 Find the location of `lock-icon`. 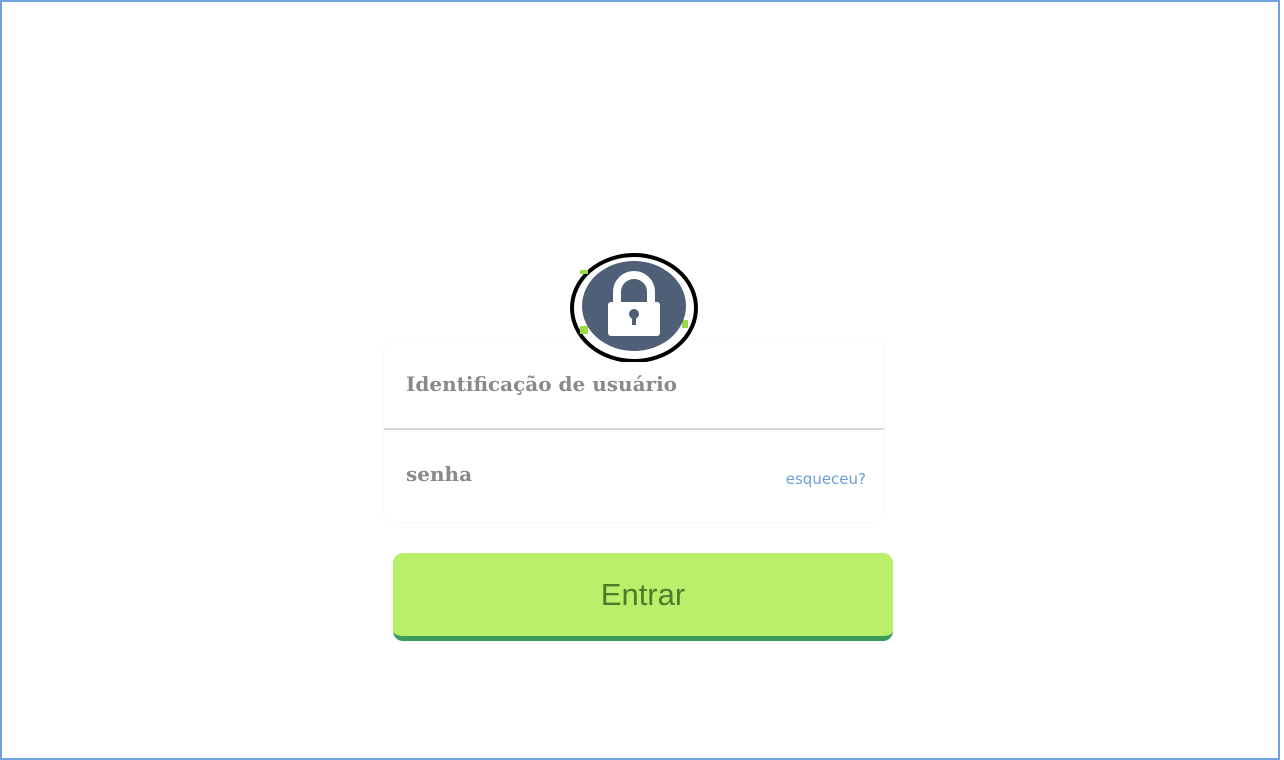

lock-icon is located at coordinates (634, 307).